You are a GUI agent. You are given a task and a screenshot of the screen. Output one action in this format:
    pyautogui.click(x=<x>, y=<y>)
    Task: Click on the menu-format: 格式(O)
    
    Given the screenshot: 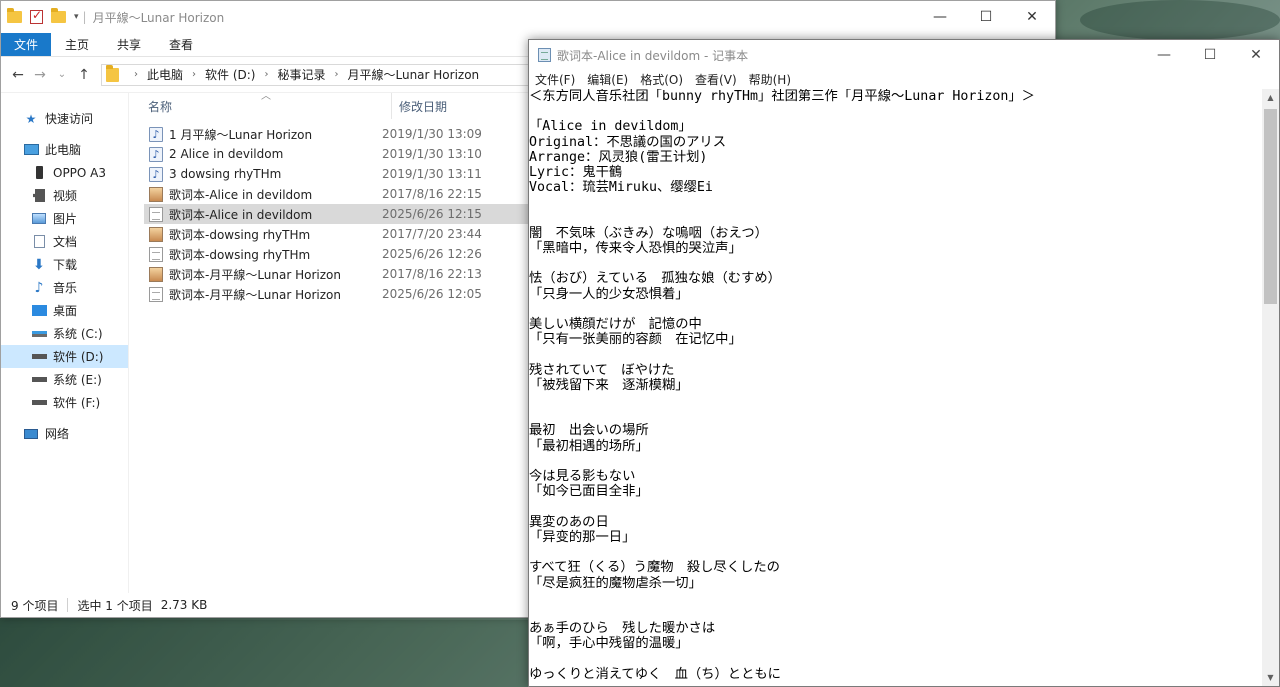 What is the action you would take?
    pyautogui.click(x=661, y=79)
    